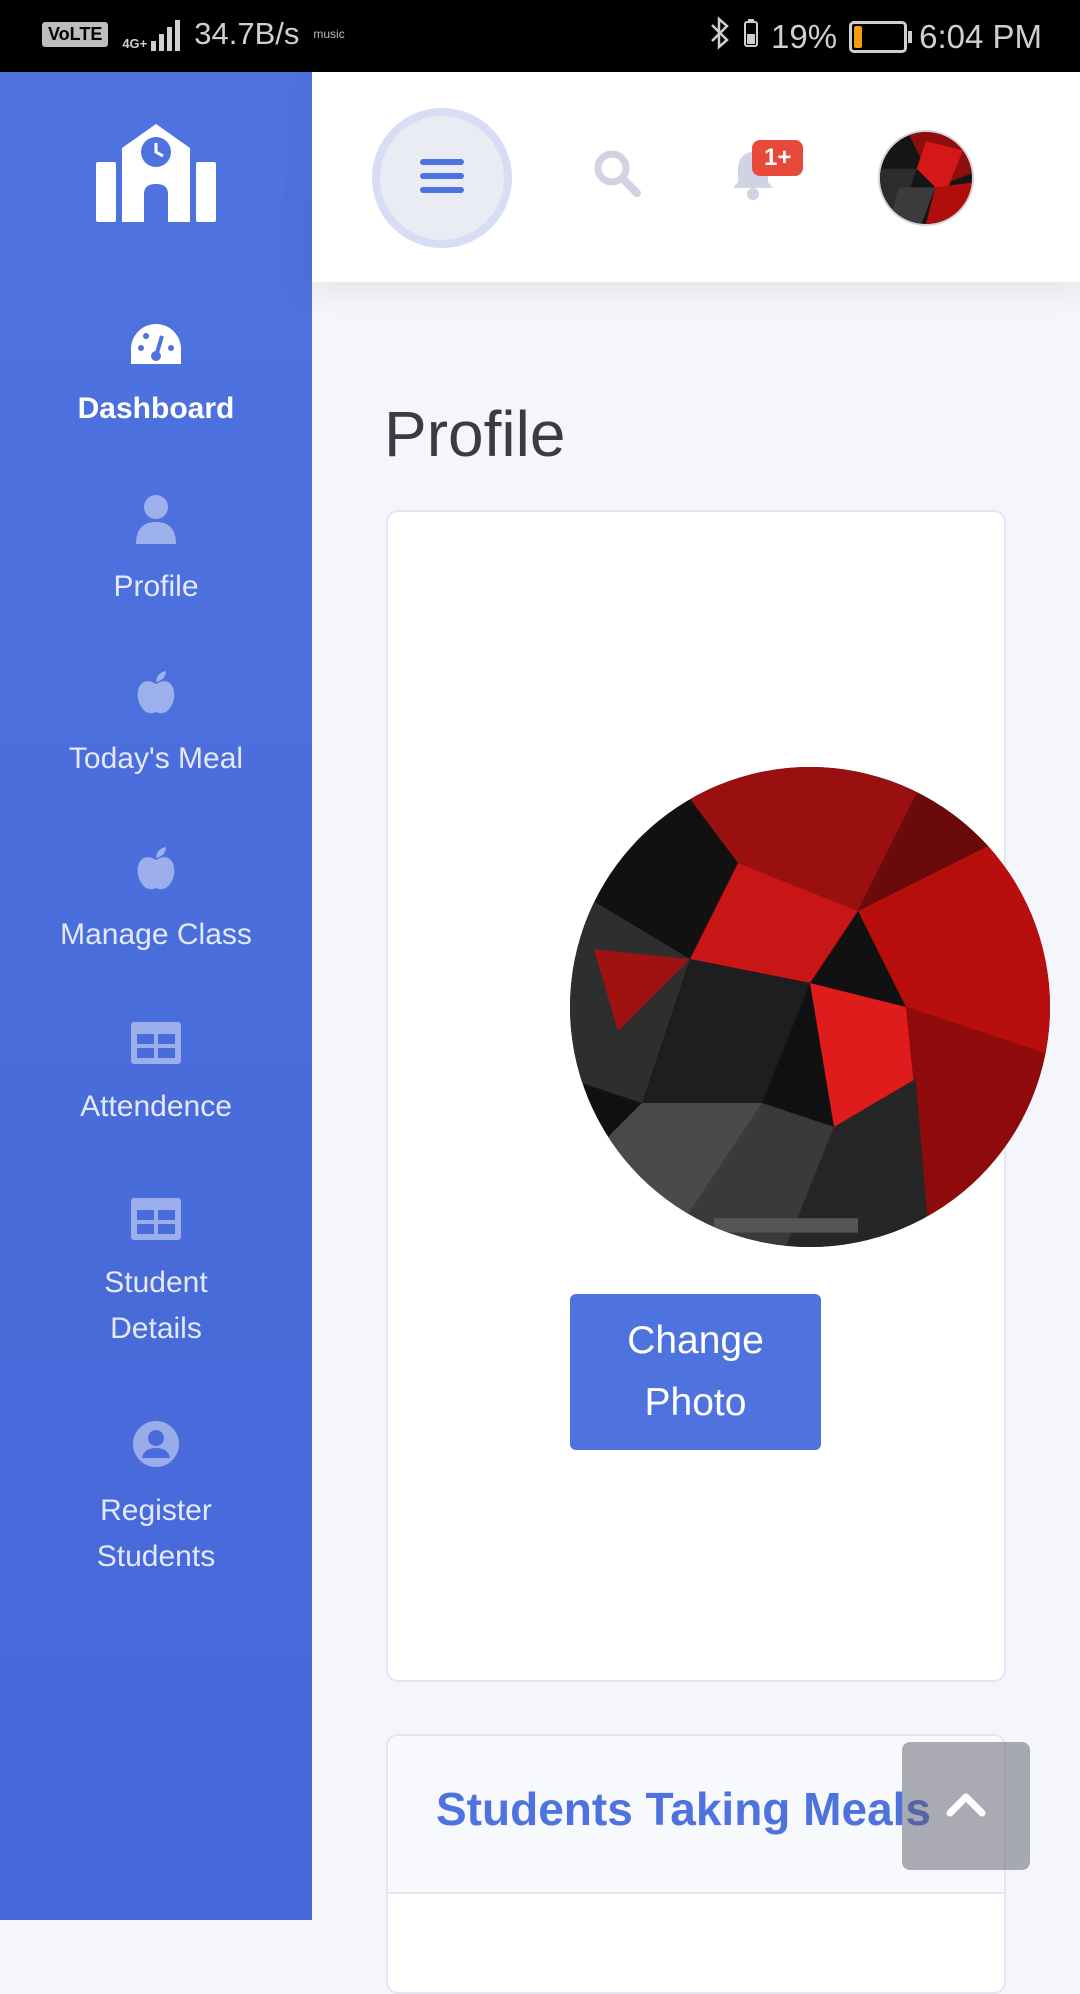 This screenshot has height=1994, width=1080. Describe the element at coordinates (540, 36) in the screenshot. I see `status-bar: VoLTE 4G+ 34.7B/s music 19% 6:04 PM` at that location.